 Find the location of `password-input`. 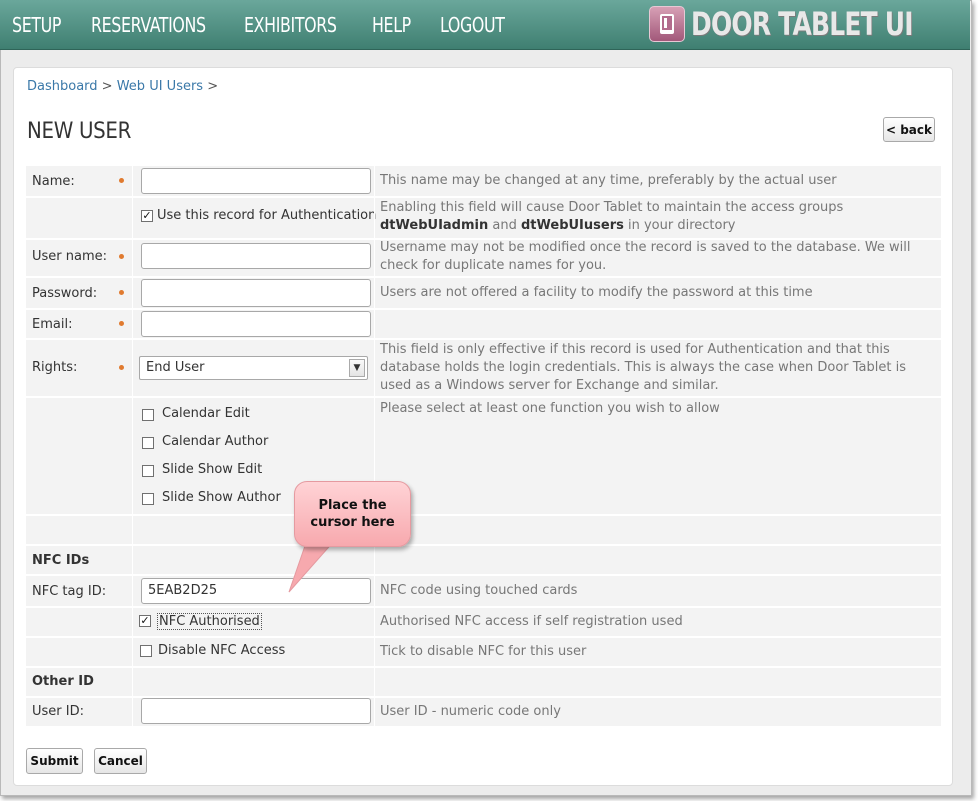

password-input is located at coordinates (256, 293).